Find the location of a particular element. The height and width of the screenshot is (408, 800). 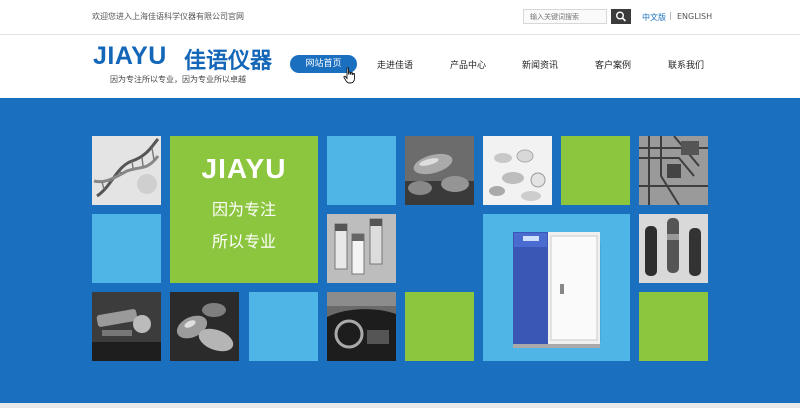

dna-photo-tile is located at coordinates (126, 170).